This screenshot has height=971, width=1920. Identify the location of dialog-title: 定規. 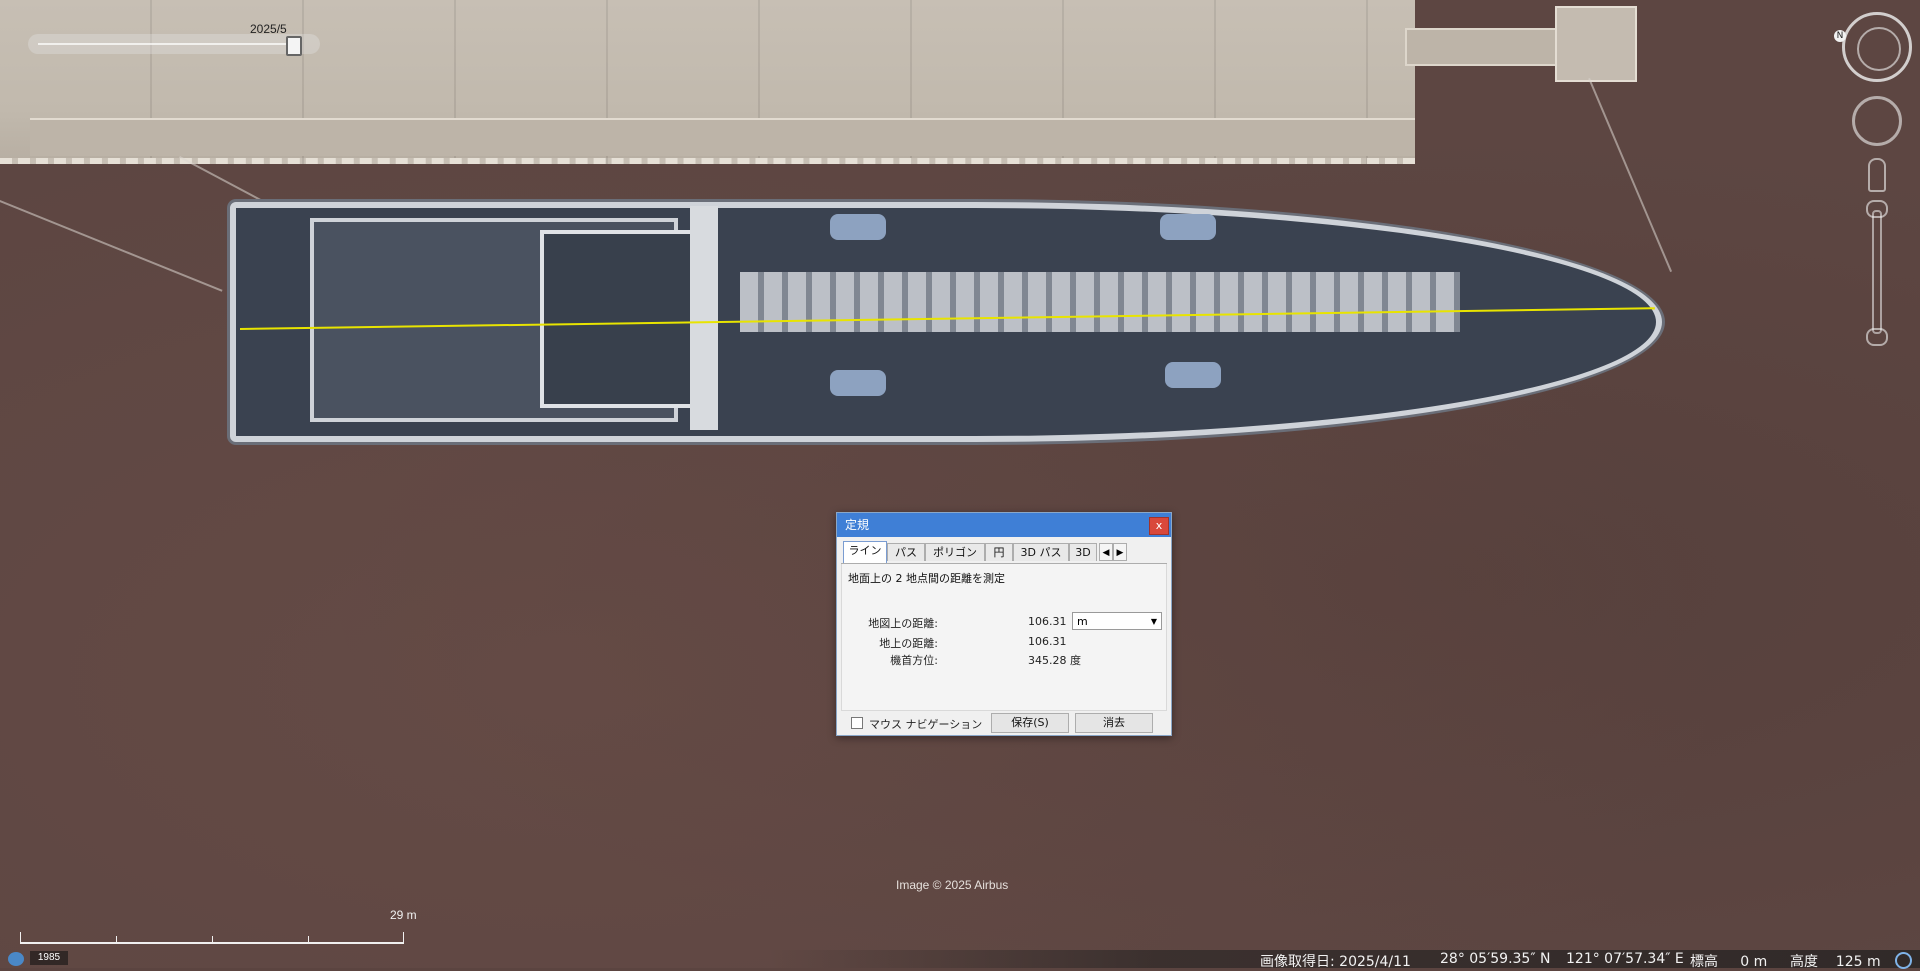
(857, 525).